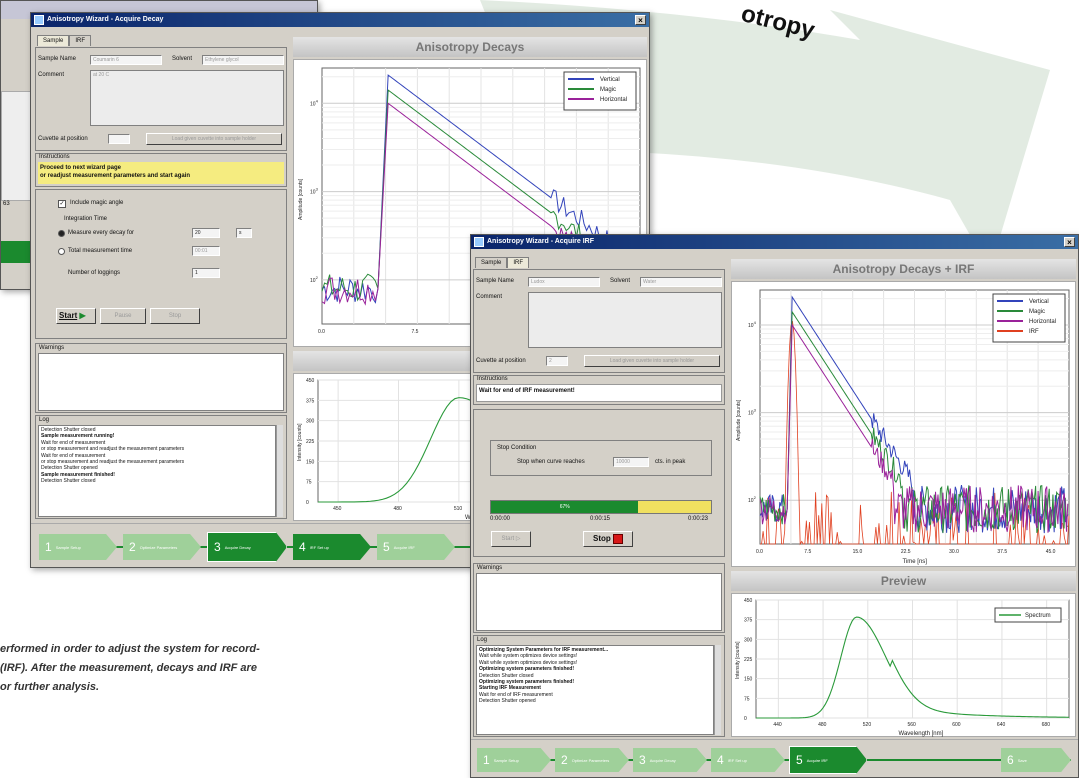  What do you see at coordinates (243, 60) in the screenshot?
I see `solvent-select: Ethylene glycol` at bounding box center [243, 60].